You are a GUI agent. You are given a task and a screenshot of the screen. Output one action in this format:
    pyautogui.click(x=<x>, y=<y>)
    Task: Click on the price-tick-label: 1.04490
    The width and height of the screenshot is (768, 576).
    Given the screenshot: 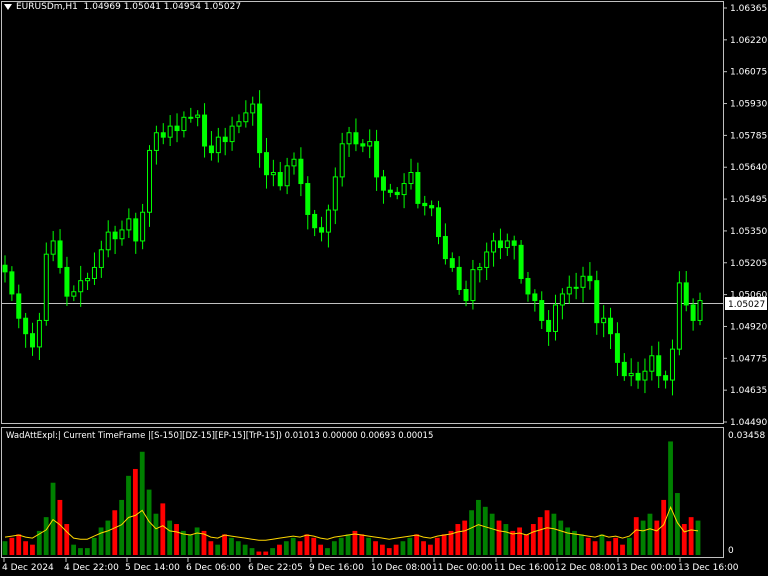 What is the action you would take?
    pyautogui.click(x=748, y=423)
    